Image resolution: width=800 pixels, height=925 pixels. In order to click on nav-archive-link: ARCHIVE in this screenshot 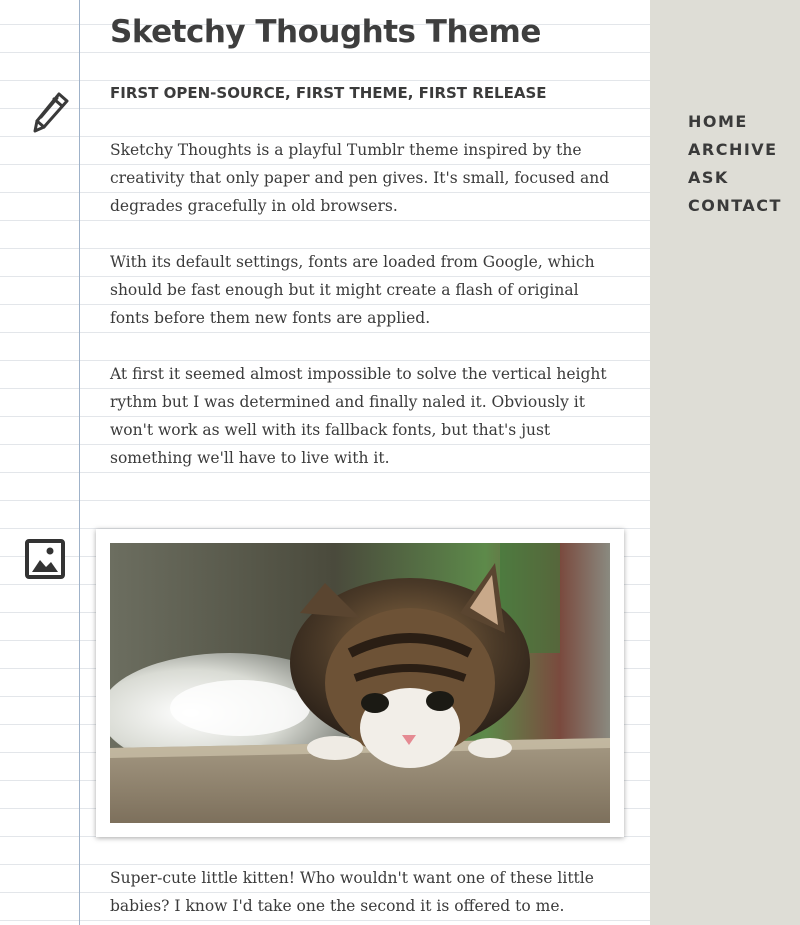, I will do `click(735, 150)`.